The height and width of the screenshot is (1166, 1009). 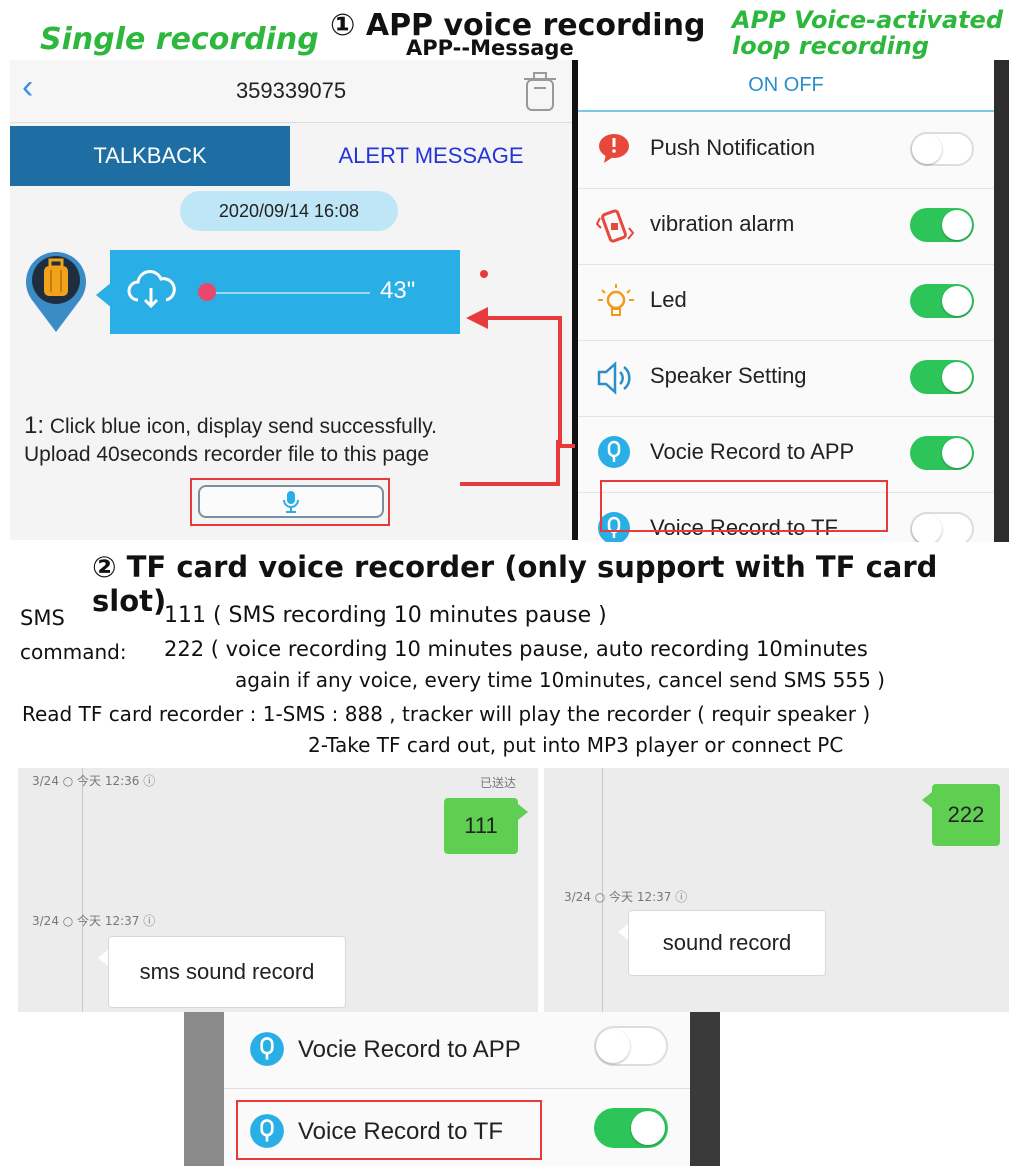 What do you see at coordinates (150, 156) in the screenshot?
I see `tab-talkback: TALKBACK` at bounding box center [150, 156].